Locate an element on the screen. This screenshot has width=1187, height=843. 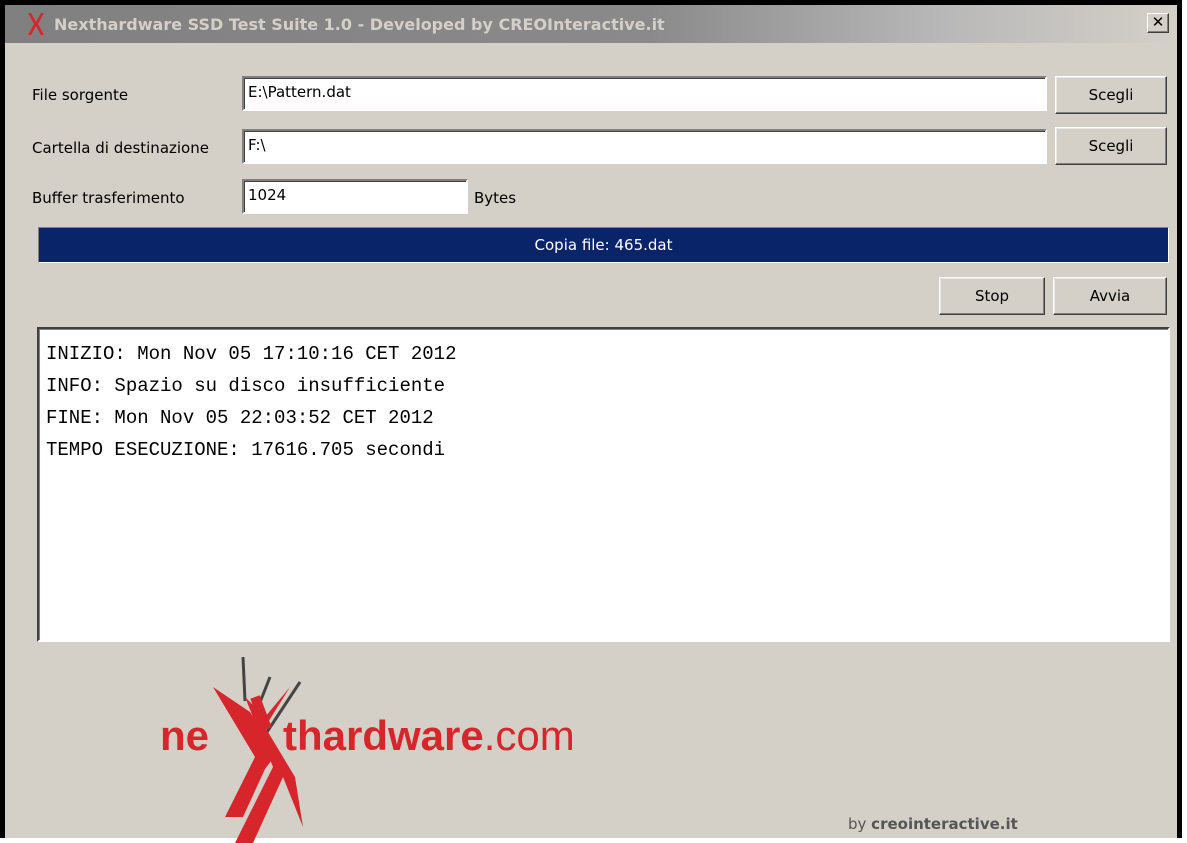
creointeractive-byline: by creointeractive.it is located at coordinates (933, 824).